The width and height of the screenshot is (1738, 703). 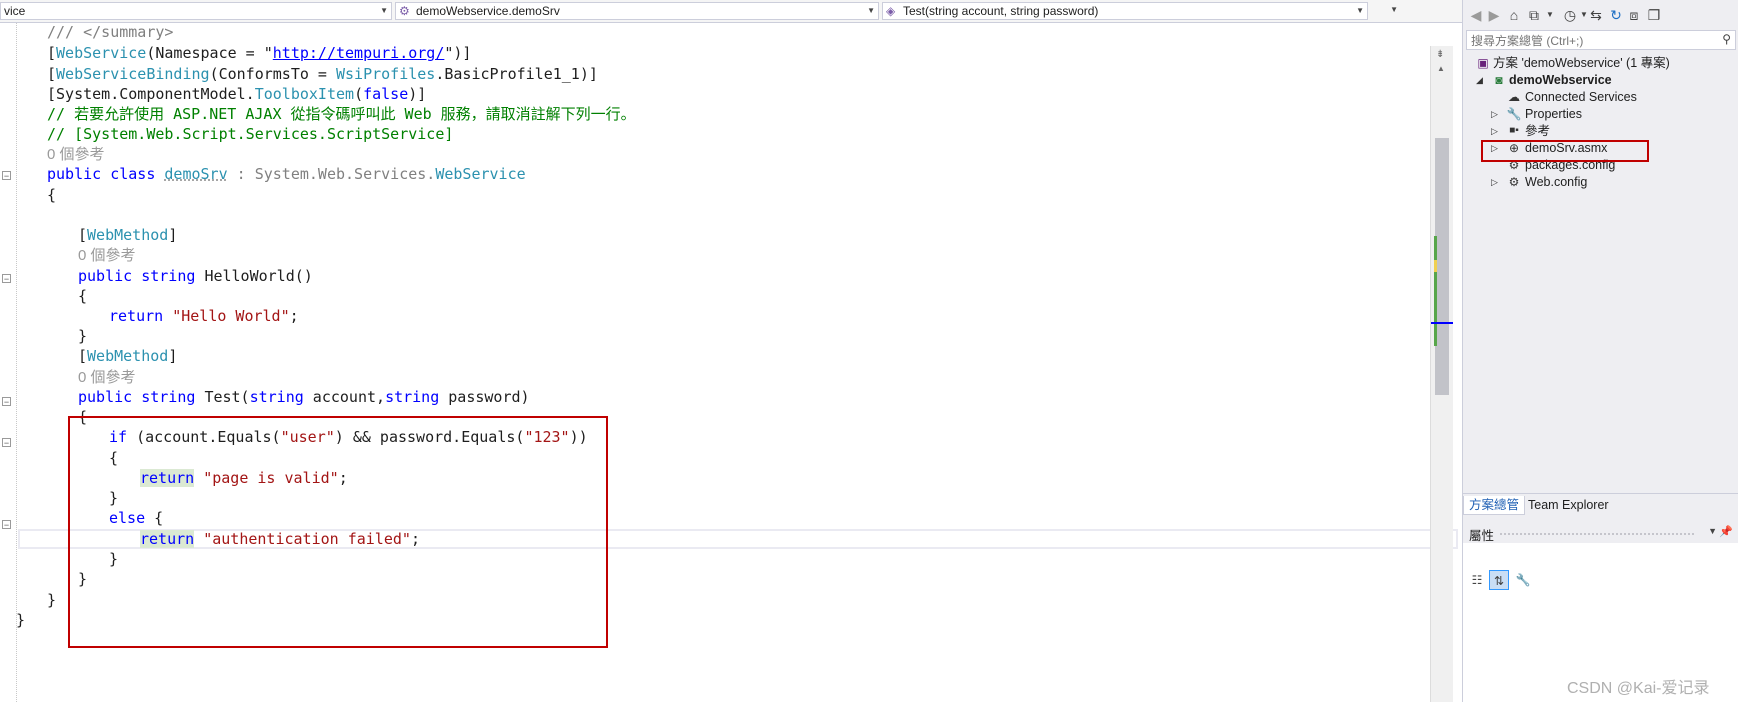 I want to click on search-icon: ⚲, so click(x=1726, y=39).